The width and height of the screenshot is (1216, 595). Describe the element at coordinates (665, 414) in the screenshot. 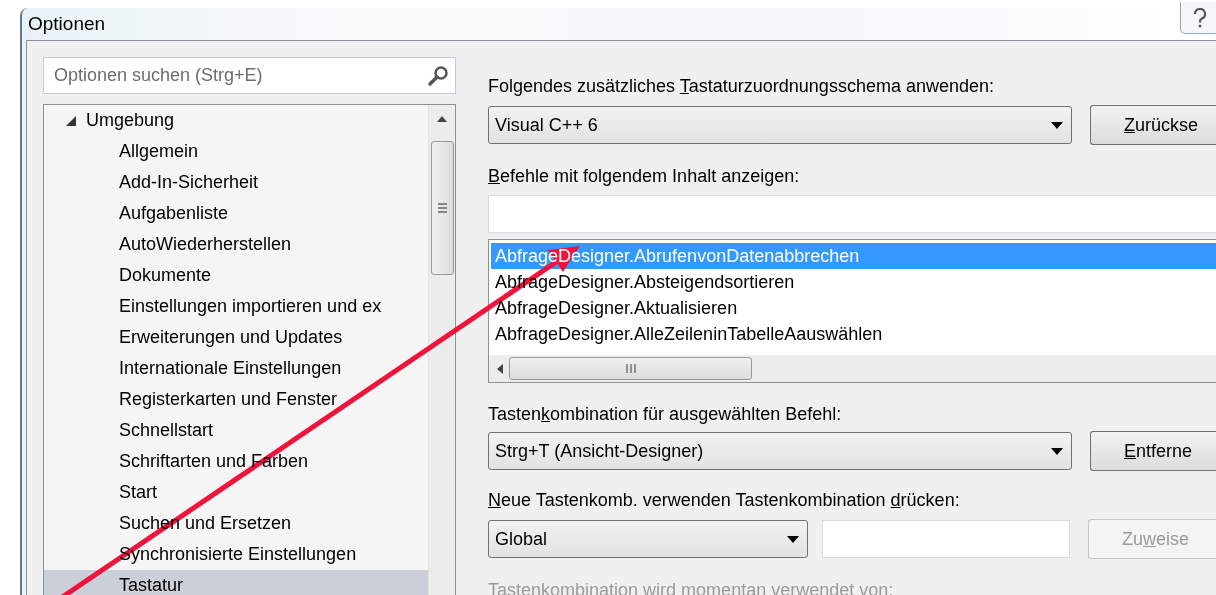

I see `field-label: Tastenkombination für ausgewählten Befehl:` at that location.